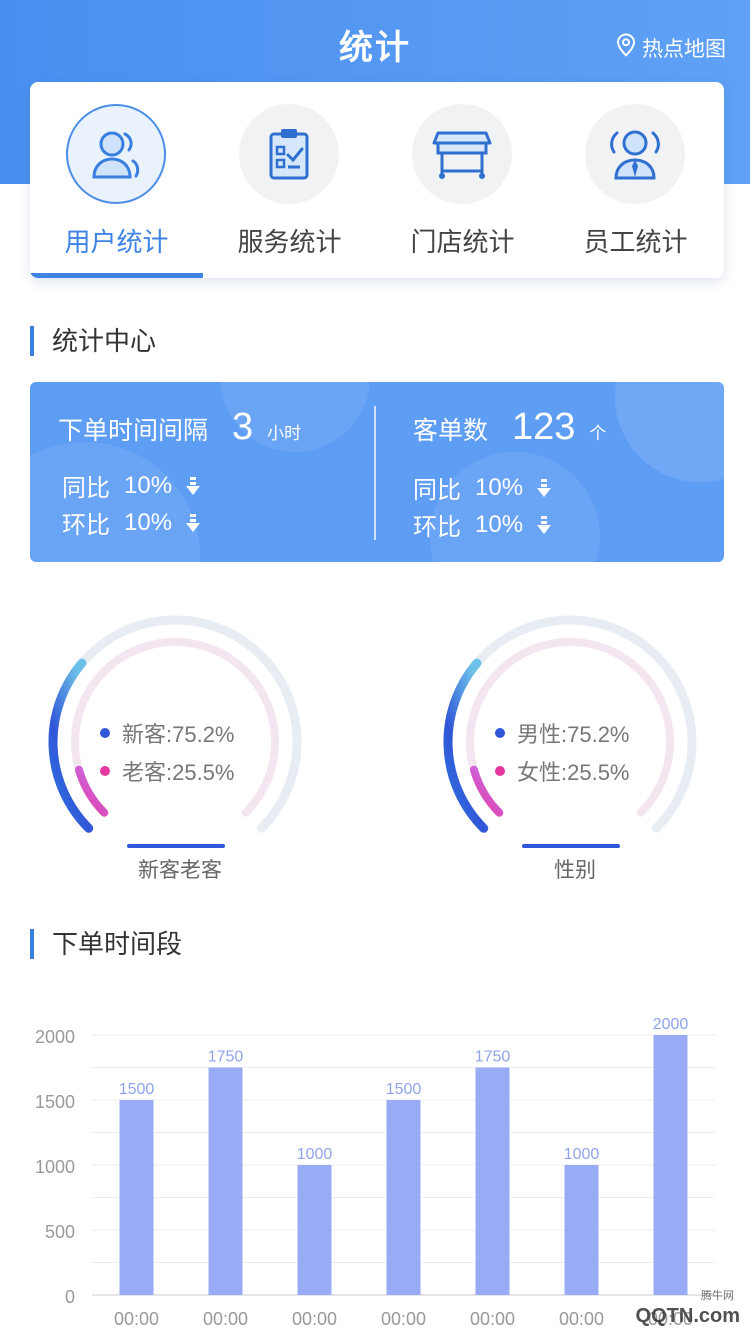  I want to click on y-tick-label: 0, so click(70, 1297).